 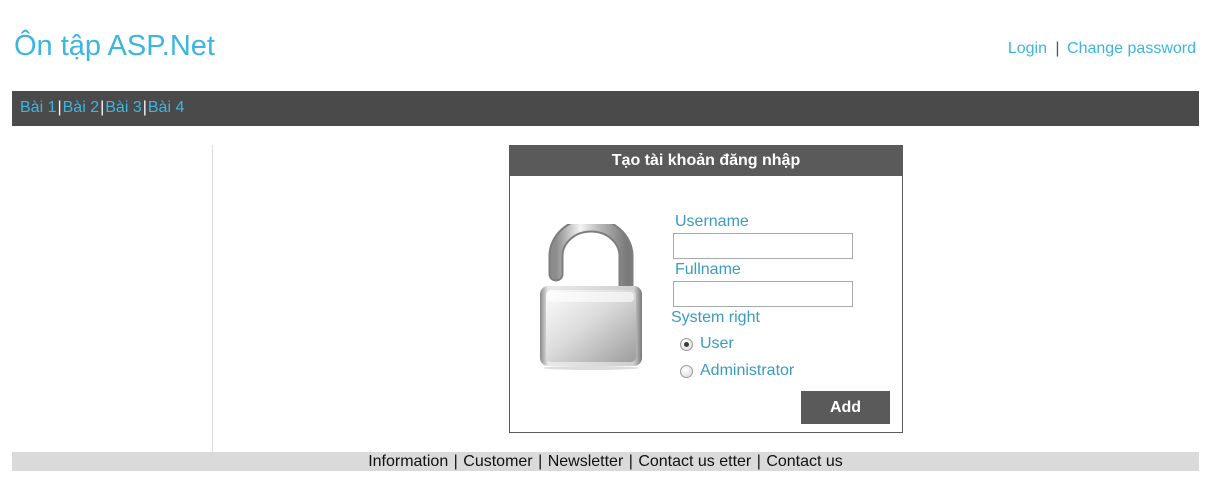 What do you see at coordinates (706, 161) in the screenshot?
I see `panel-title: Tạo tài khoản đăng nhập` at bounding box center [706, 161].